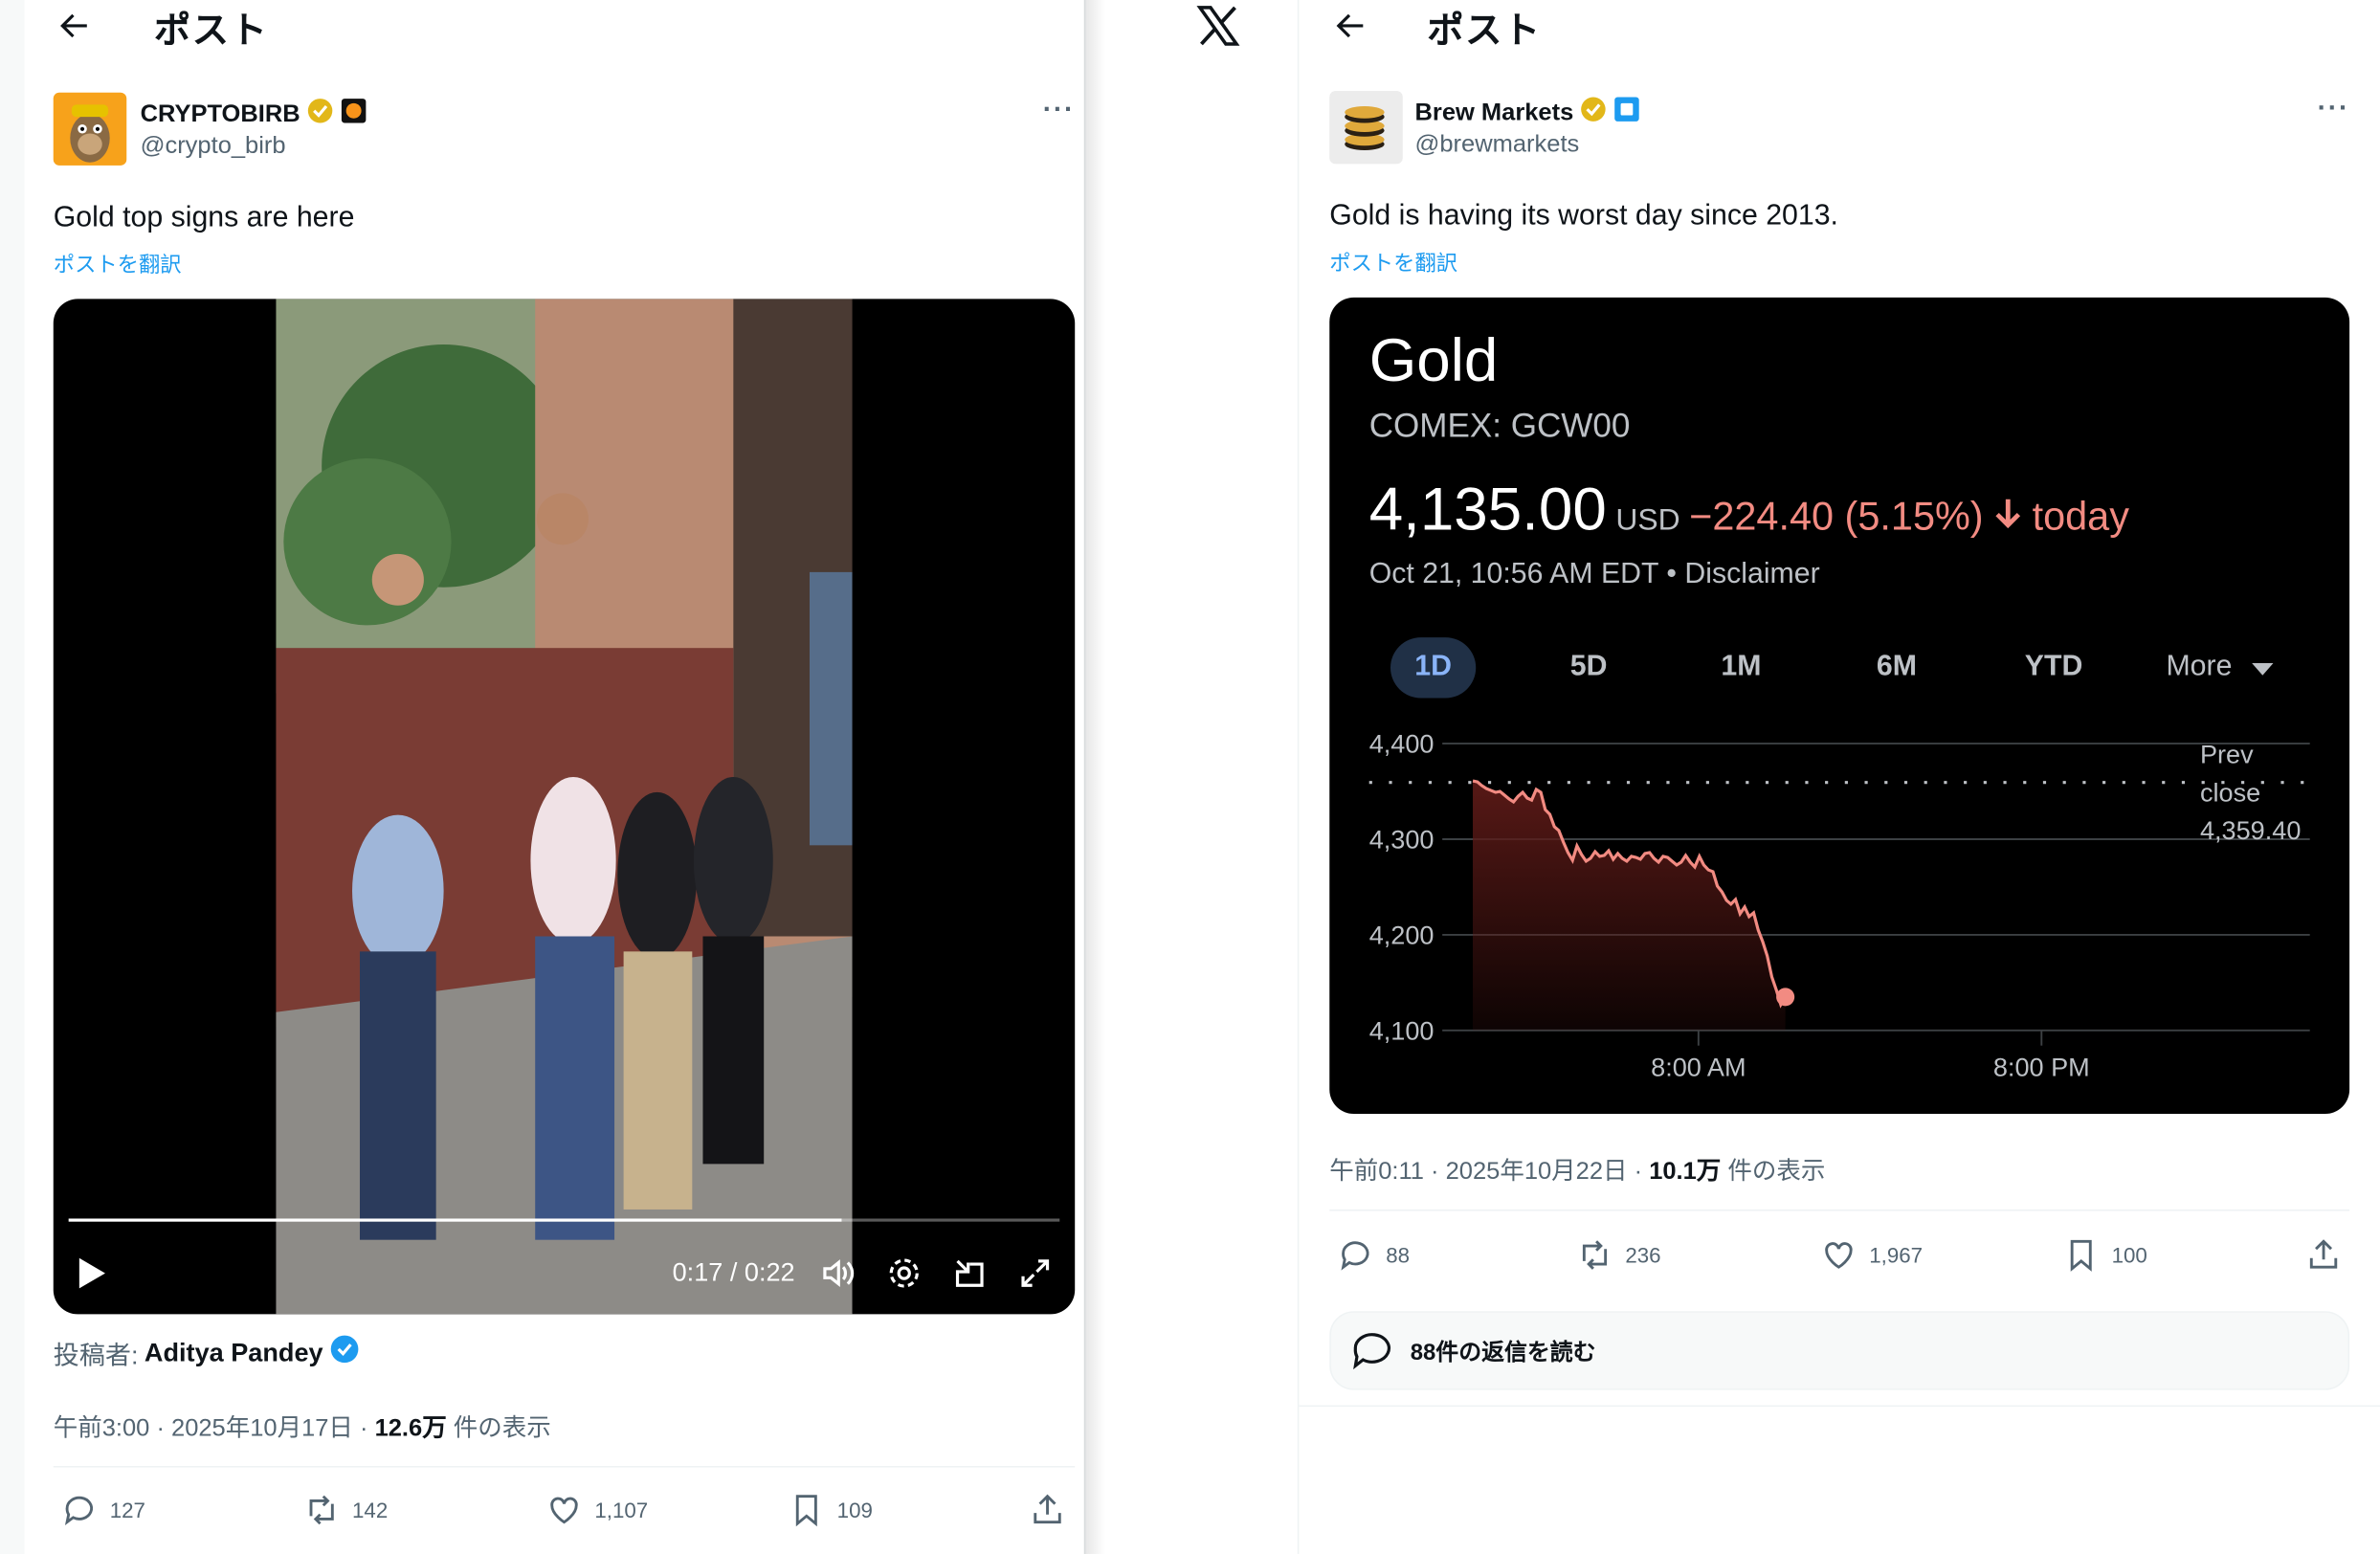 Image resolution: width=2380 pixels, height=1554 pixels. I want to click on video-poster-credit: 投稿者: Aditya Pandey, so click(207, 1353).